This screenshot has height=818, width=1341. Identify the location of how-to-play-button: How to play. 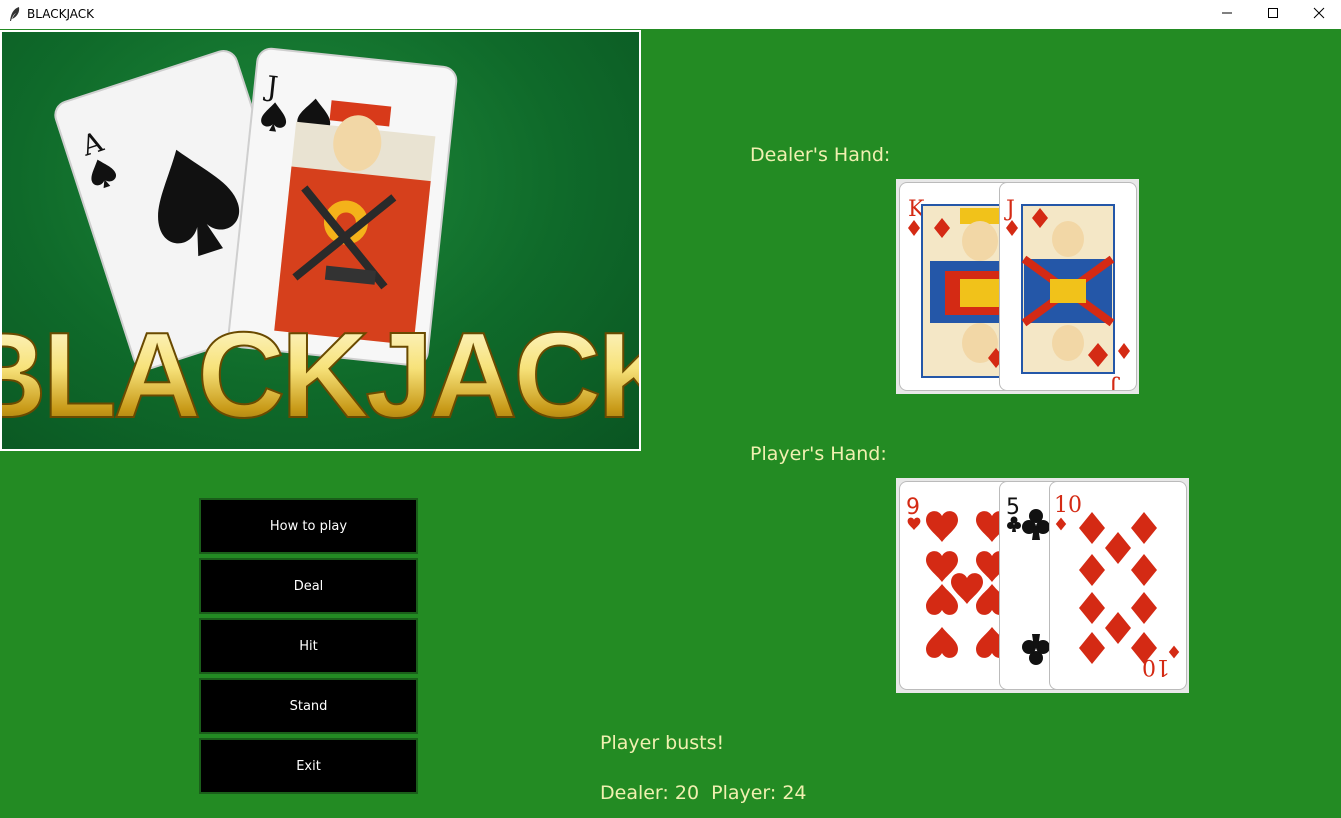
(308, 526).